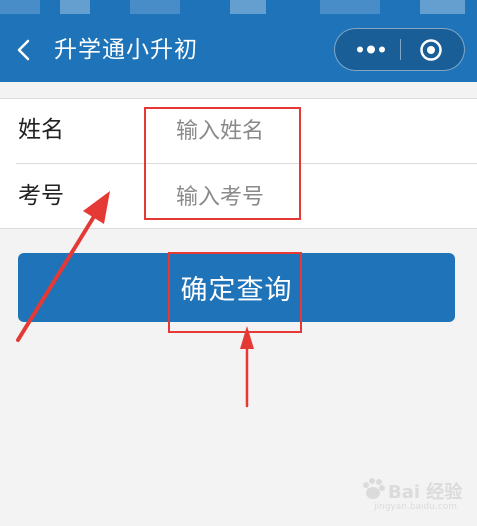  Describe the element at coordinates (126, 50) in the screenshot. I see `page-title: 升学通小升初` at that location.